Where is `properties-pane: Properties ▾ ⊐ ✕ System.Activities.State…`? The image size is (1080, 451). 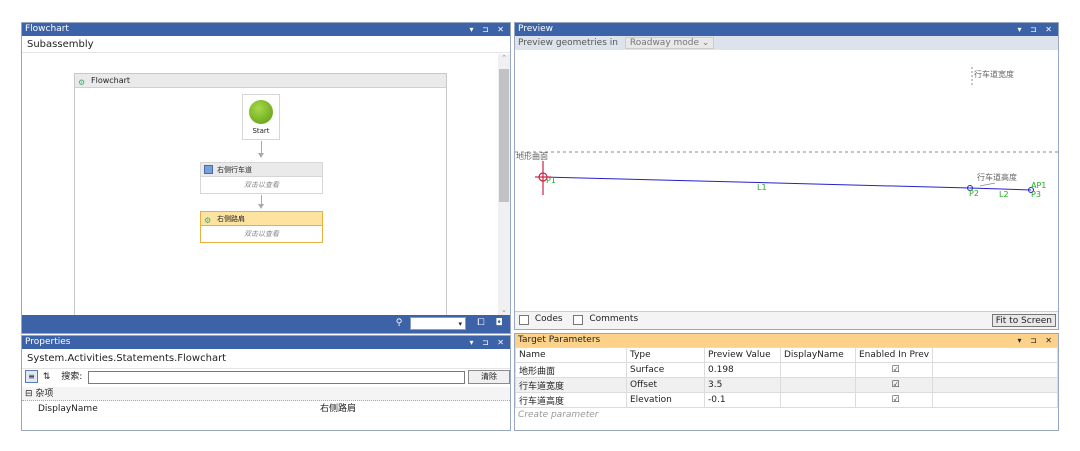 properties-pane: Properties ▾ ⊐ ✕ System.Activities.State… is located at coordinates (266, 383).